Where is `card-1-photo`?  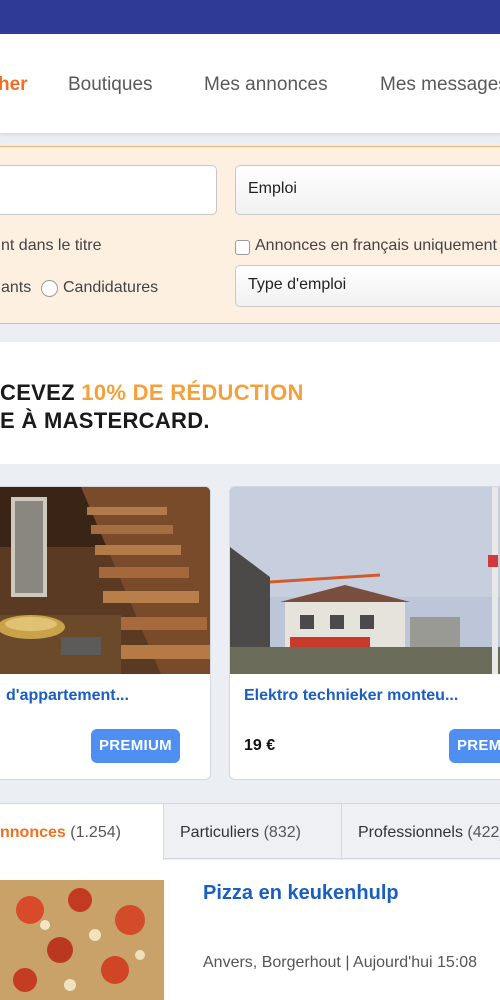 card-1-photo is located at coordinates (105, 580).